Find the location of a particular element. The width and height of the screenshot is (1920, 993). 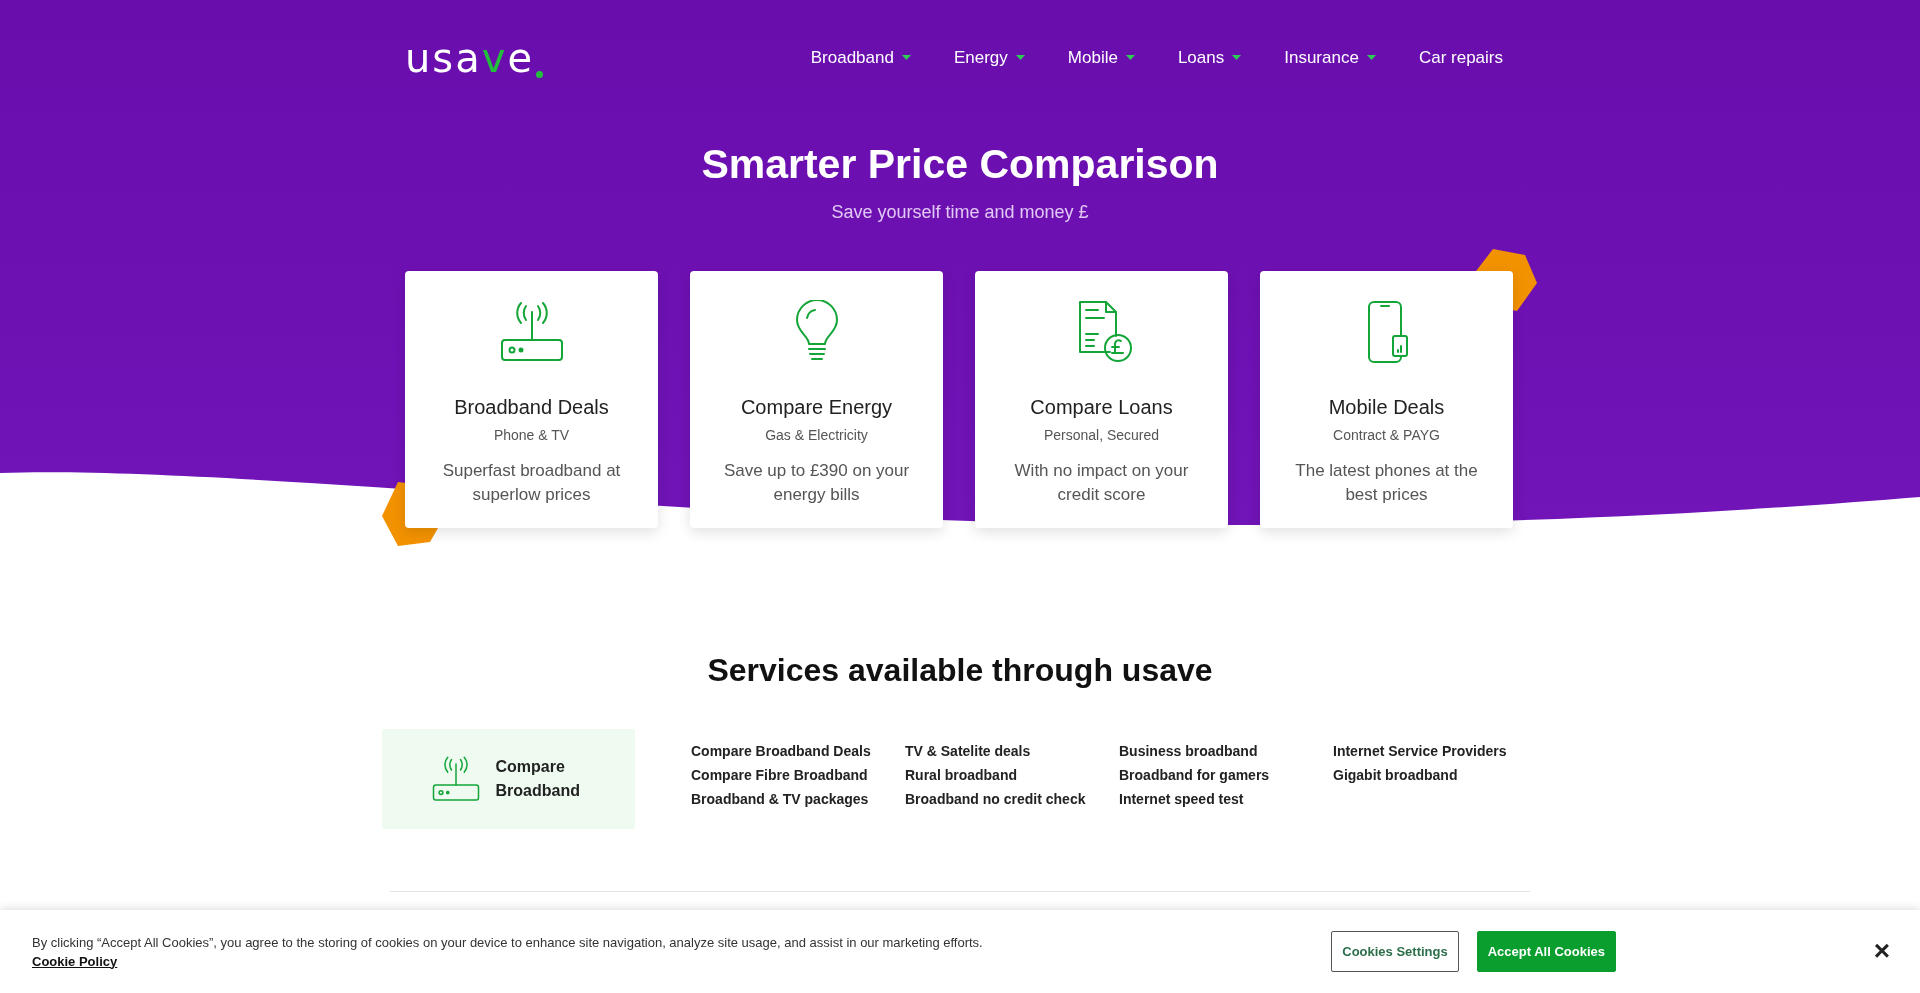

nav-link: Broadband is located at coordinates (860, 57).